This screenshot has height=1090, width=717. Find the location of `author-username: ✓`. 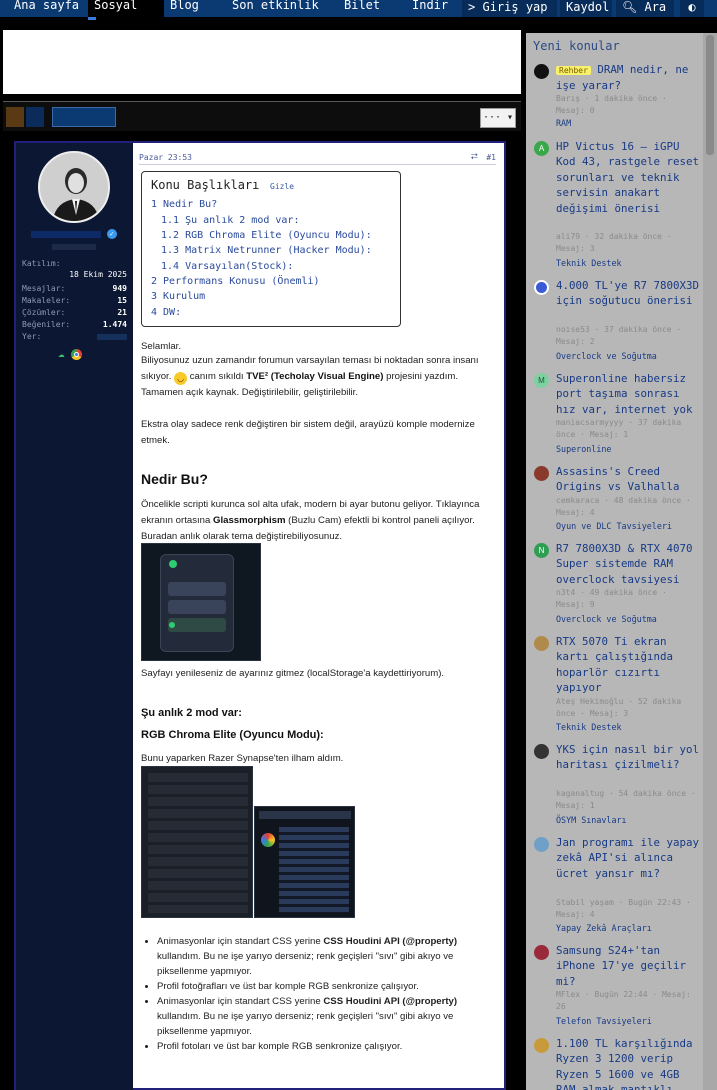

author-username: ✓ is located at coordinates (74, 234).